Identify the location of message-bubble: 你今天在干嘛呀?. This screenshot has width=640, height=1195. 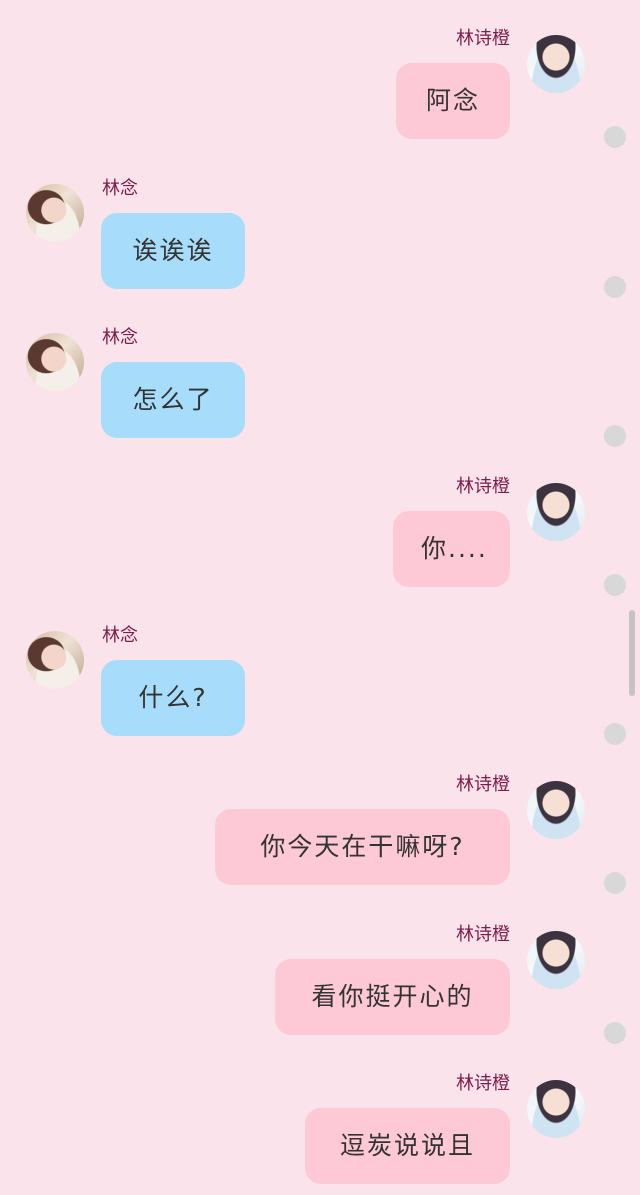
(362, 847).